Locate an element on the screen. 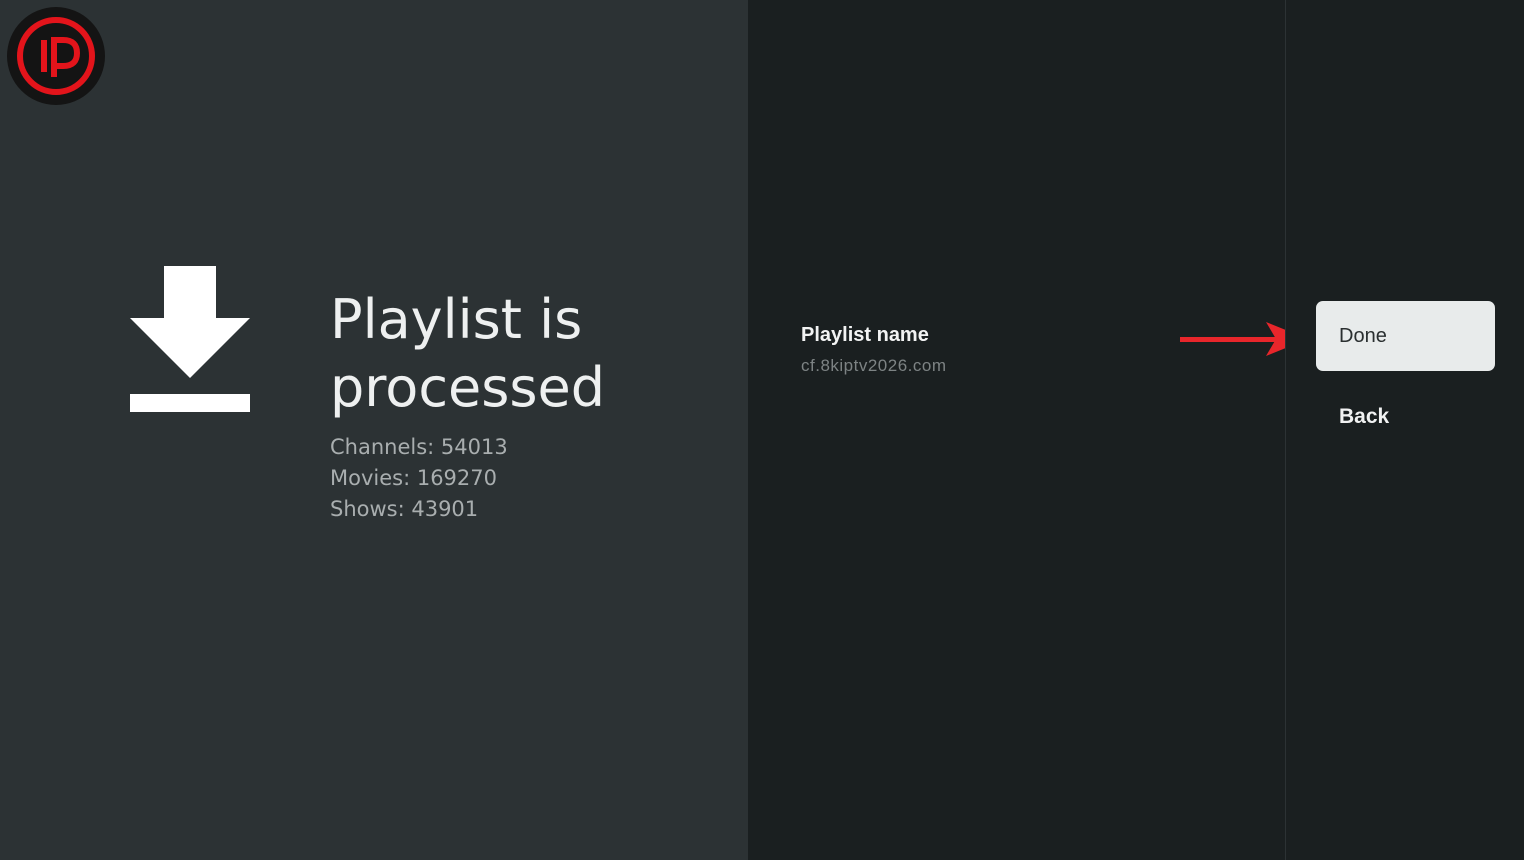 The height and width of the screenshot is (860, 1524). title-line-2: processed is located at coordinates (468, 387).